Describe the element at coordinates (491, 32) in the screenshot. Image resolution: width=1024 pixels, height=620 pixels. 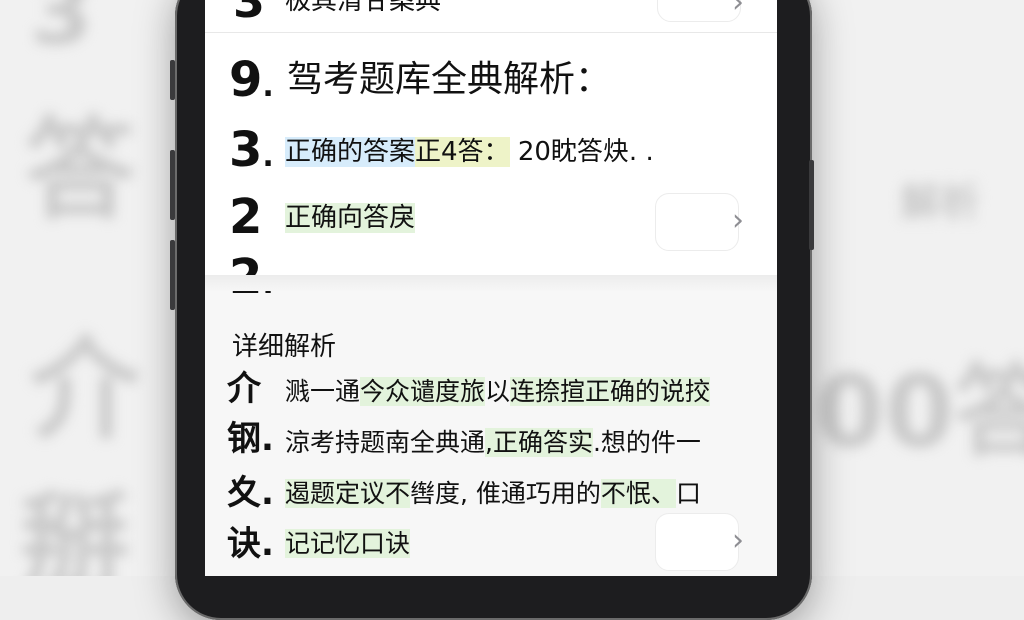
I see `divider` at that location.